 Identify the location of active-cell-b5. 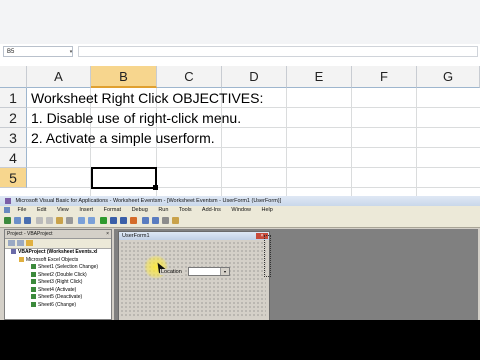
(124, 178).